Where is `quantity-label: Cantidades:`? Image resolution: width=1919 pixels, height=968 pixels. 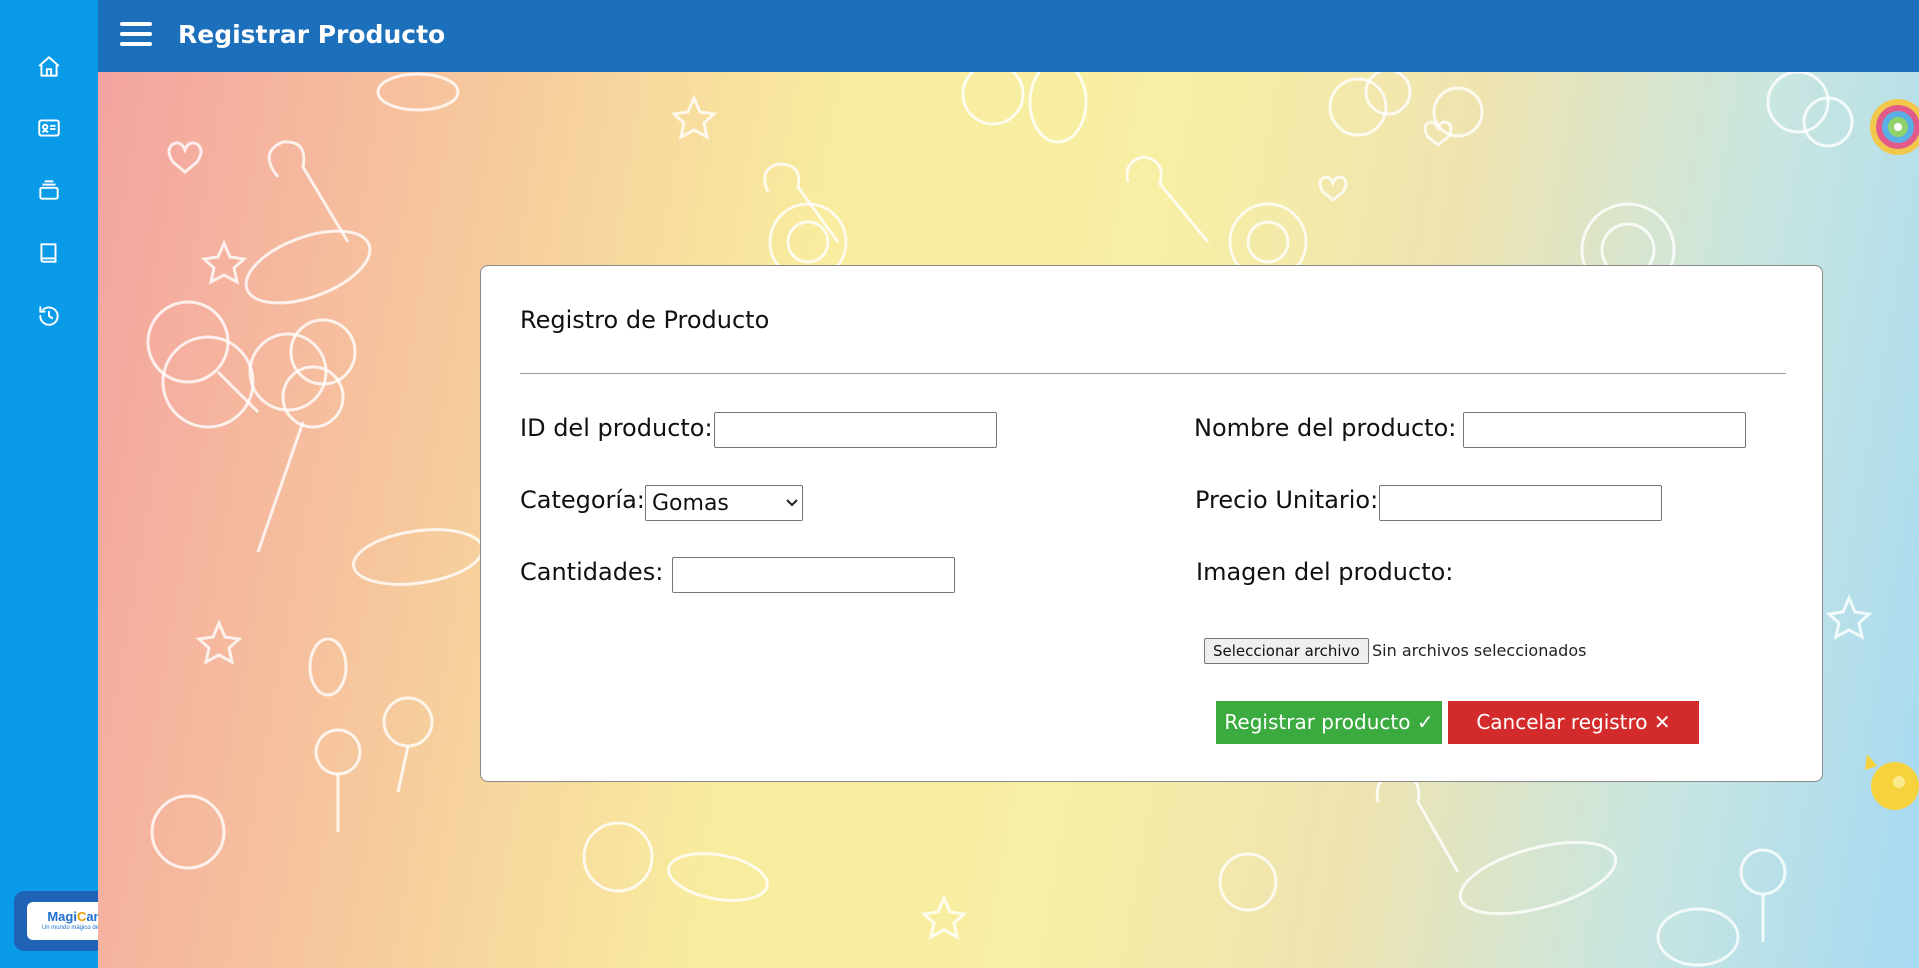
quantity-label: Cantidades: is located at coordinates (592, 572).